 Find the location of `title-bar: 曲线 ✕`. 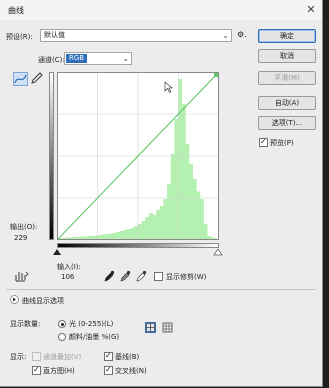

title-bar: 曲线 ✕ is located at coordinates (161, 10).